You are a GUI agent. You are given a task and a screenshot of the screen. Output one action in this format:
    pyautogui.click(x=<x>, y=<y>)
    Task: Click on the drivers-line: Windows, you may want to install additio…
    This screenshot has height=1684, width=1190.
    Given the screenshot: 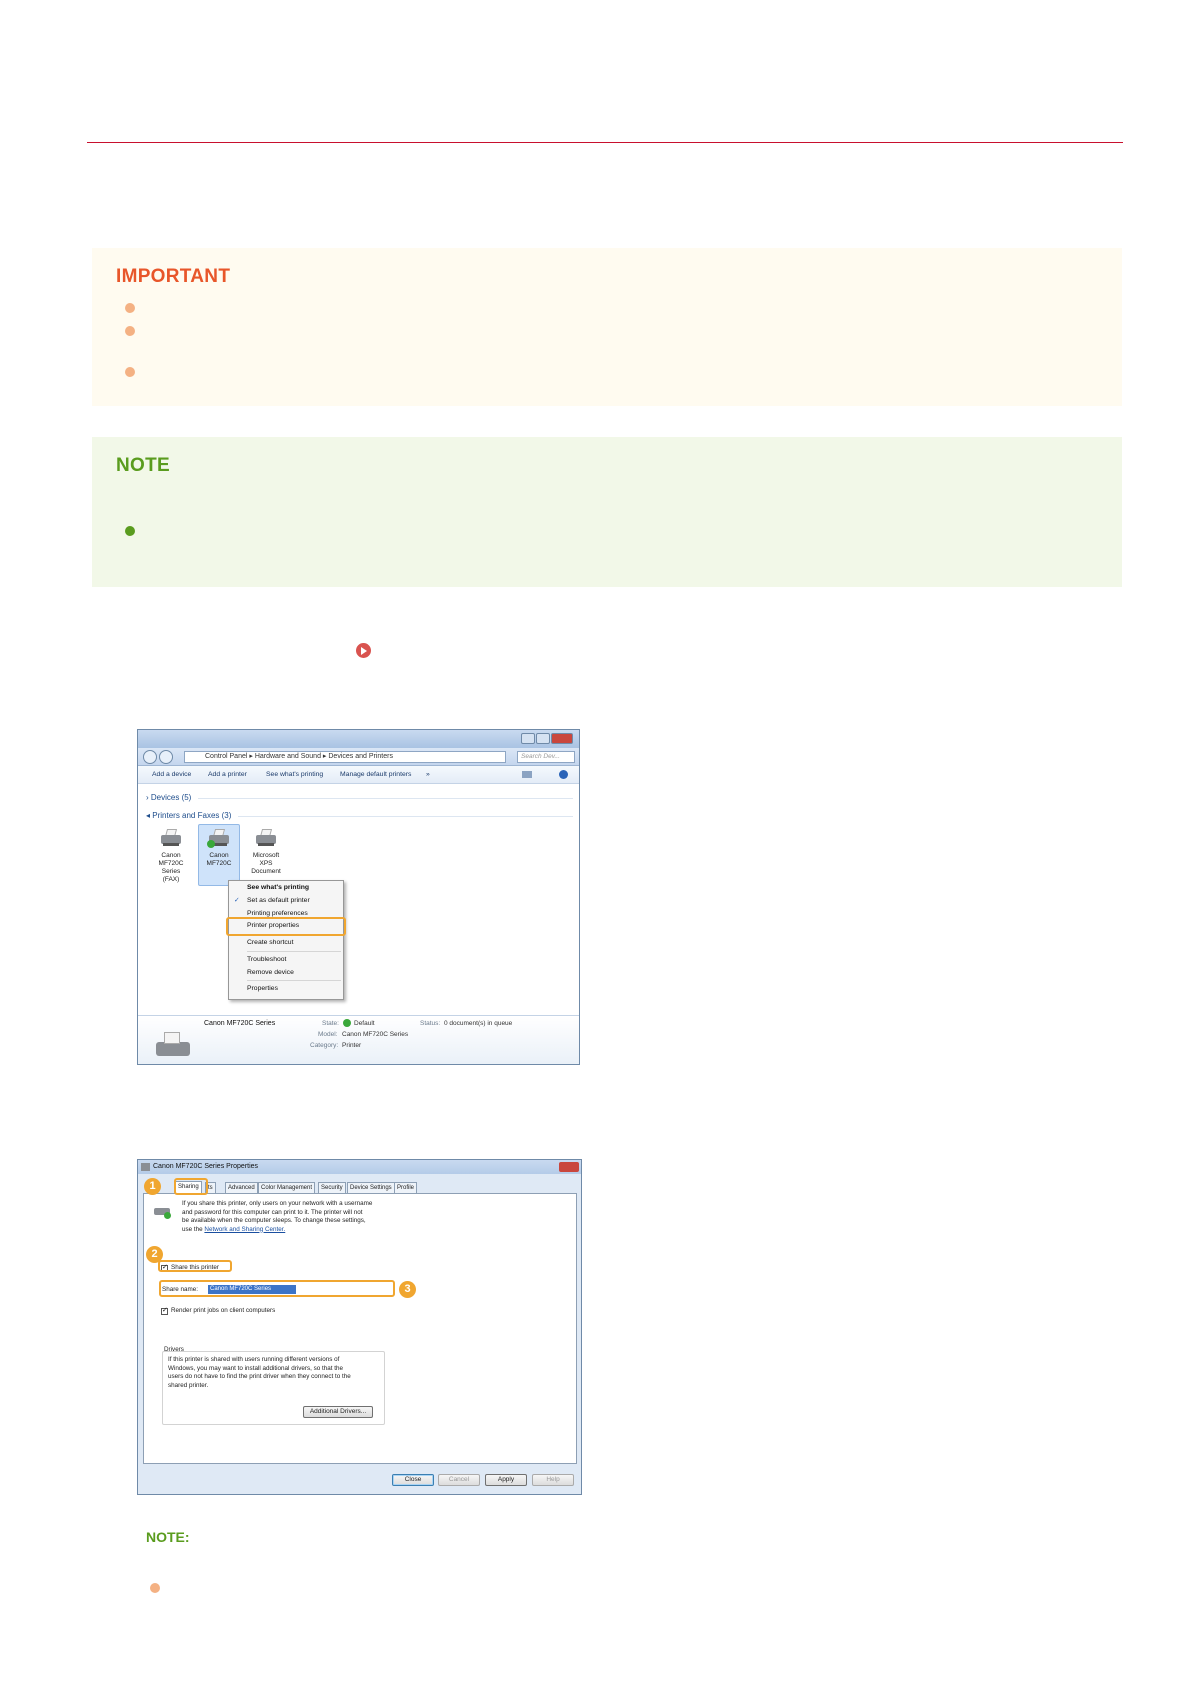 What is the action you would take?
    pyautogui.click(x=255, y=1368)
    